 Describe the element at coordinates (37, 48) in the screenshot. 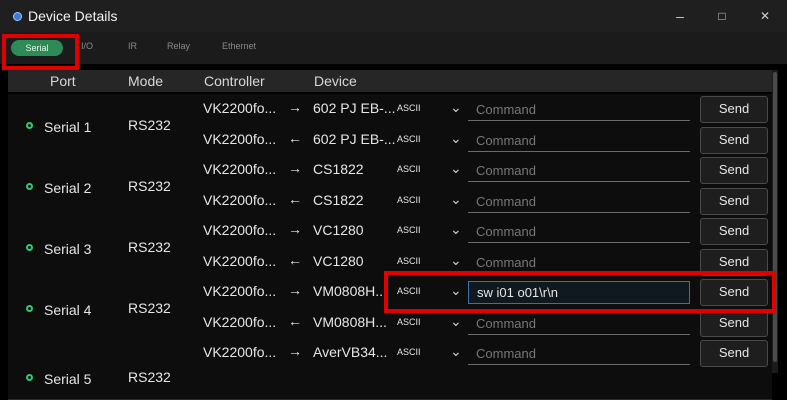

I see `tab-serial: Serial` at that location.